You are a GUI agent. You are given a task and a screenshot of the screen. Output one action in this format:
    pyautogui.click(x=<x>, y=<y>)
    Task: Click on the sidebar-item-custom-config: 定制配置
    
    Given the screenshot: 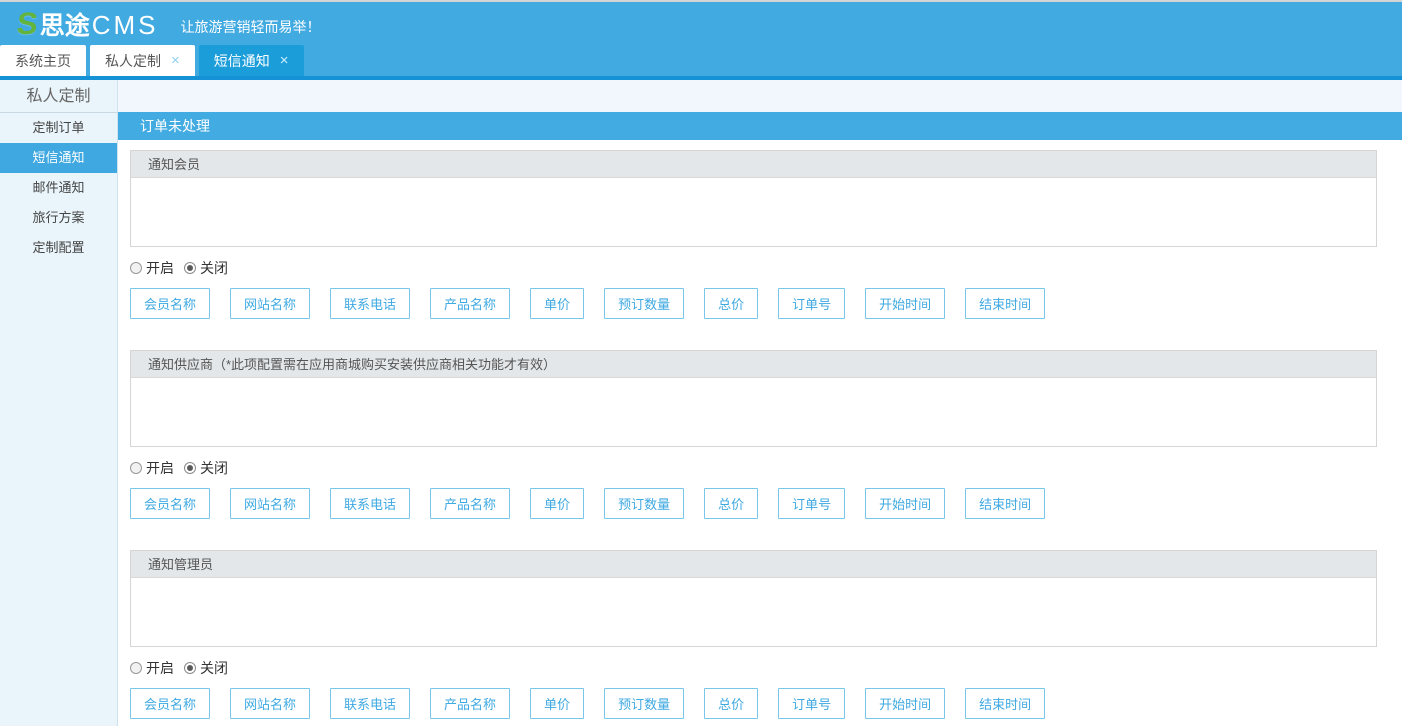 What is the action you would take?
    pyautogui.click(x=58, y=248)
    